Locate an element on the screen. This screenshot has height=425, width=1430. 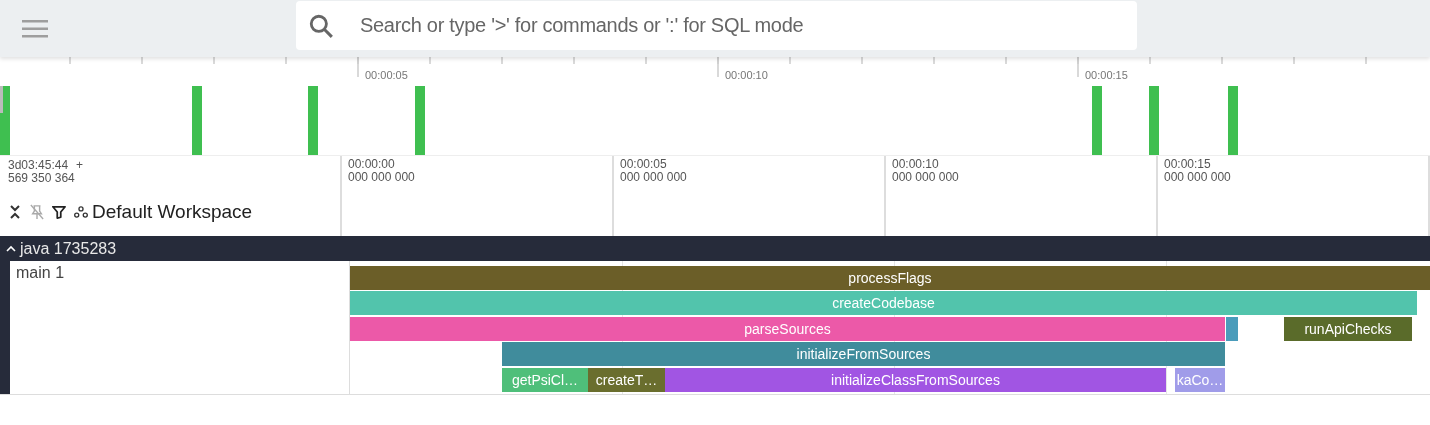
slice: runApiChecks is located at coordinates (1348, 328).